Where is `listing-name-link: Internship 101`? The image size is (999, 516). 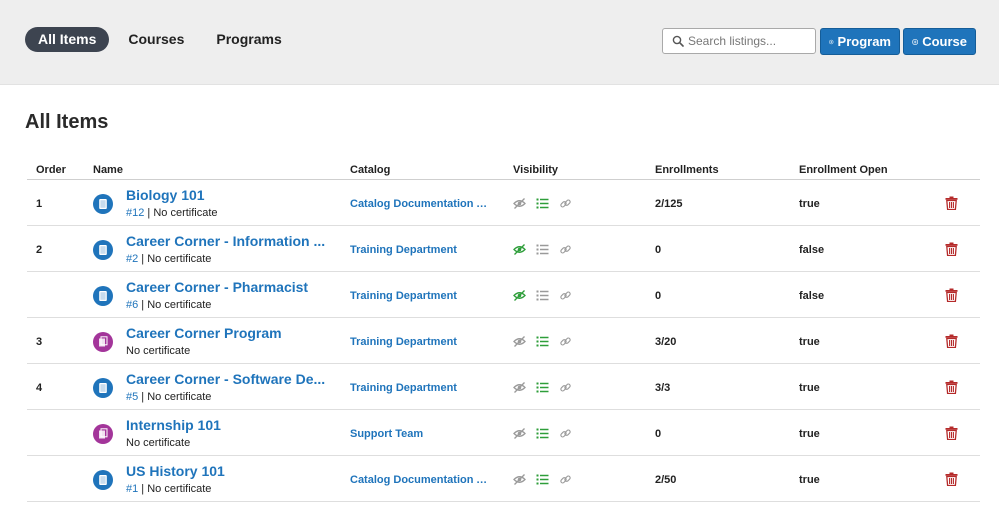 listing-name-link: Internship 101 is located at coordinates (228, 425).